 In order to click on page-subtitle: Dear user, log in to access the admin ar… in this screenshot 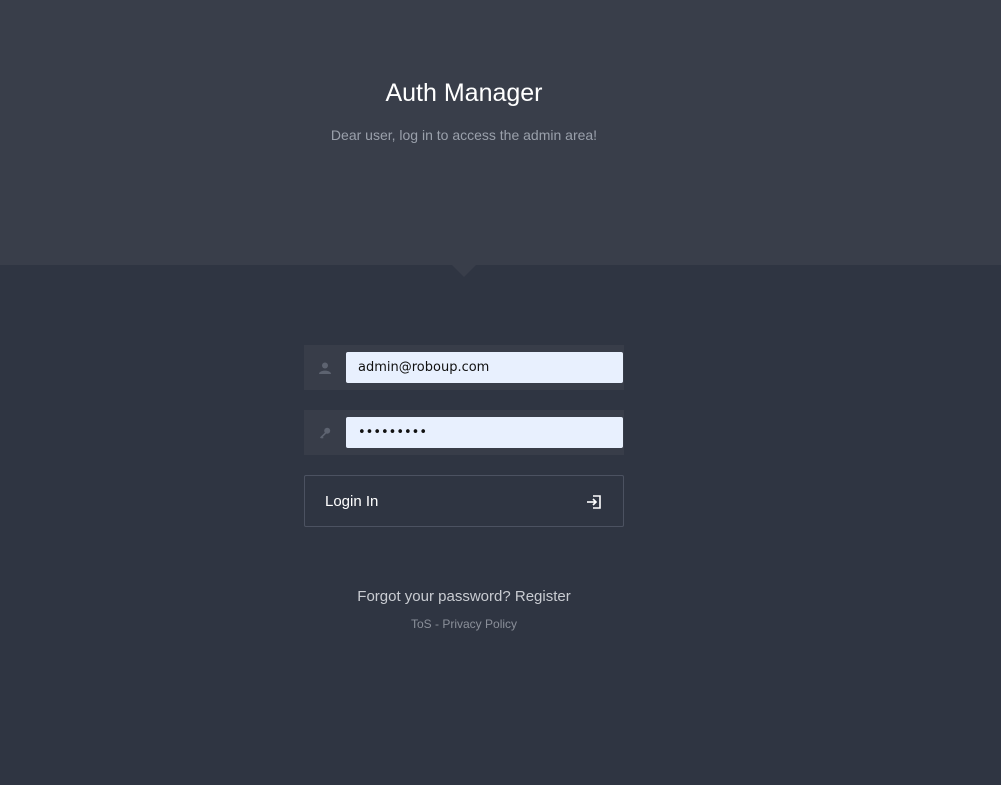, I will do `click(464, 135)`.